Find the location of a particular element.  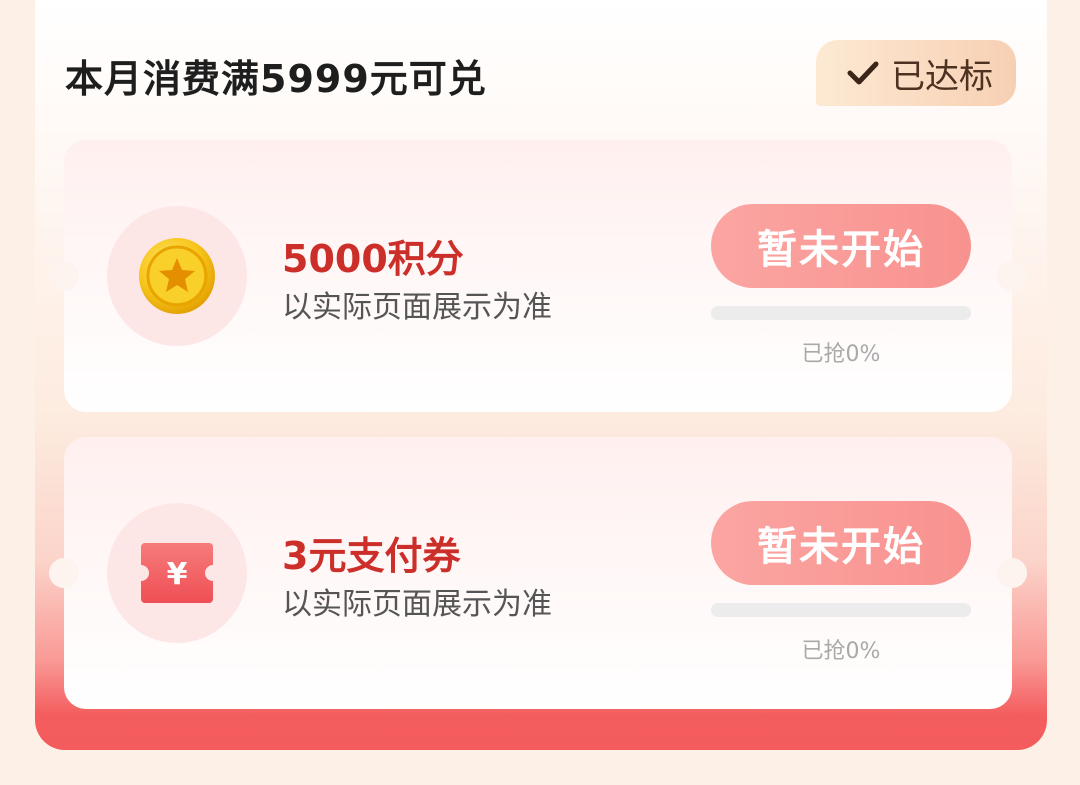

status-badge: 已达标 is located at coordinates (916, 73).